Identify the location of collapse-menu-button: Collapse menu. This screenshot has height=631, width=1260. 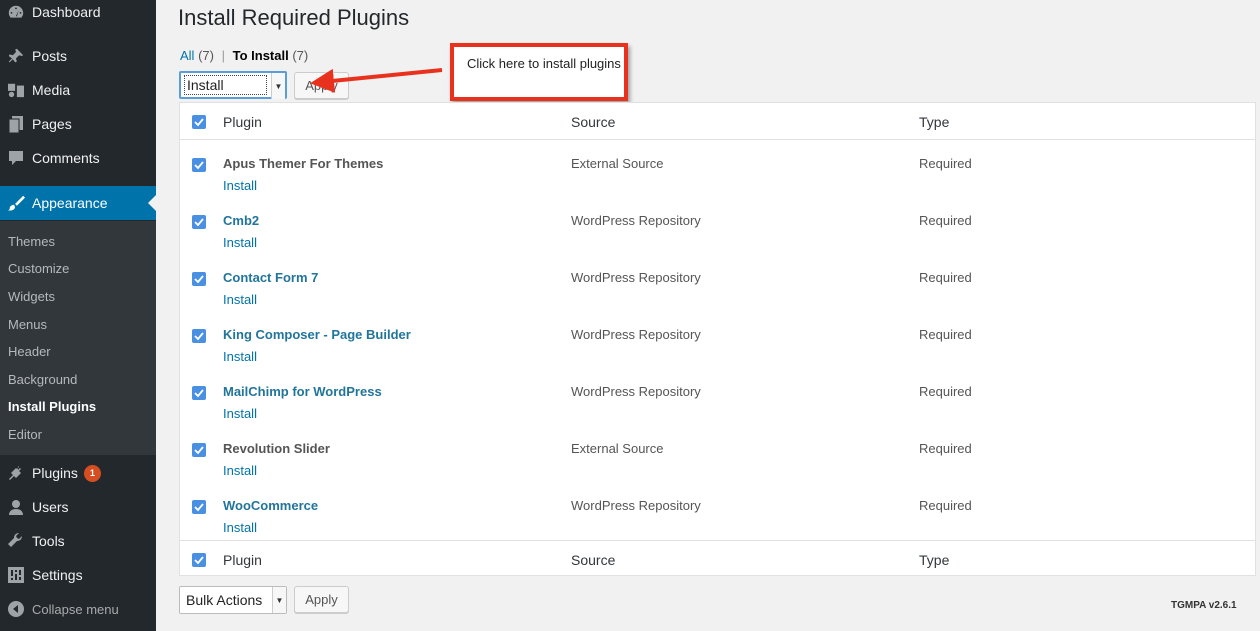
(78, 609).